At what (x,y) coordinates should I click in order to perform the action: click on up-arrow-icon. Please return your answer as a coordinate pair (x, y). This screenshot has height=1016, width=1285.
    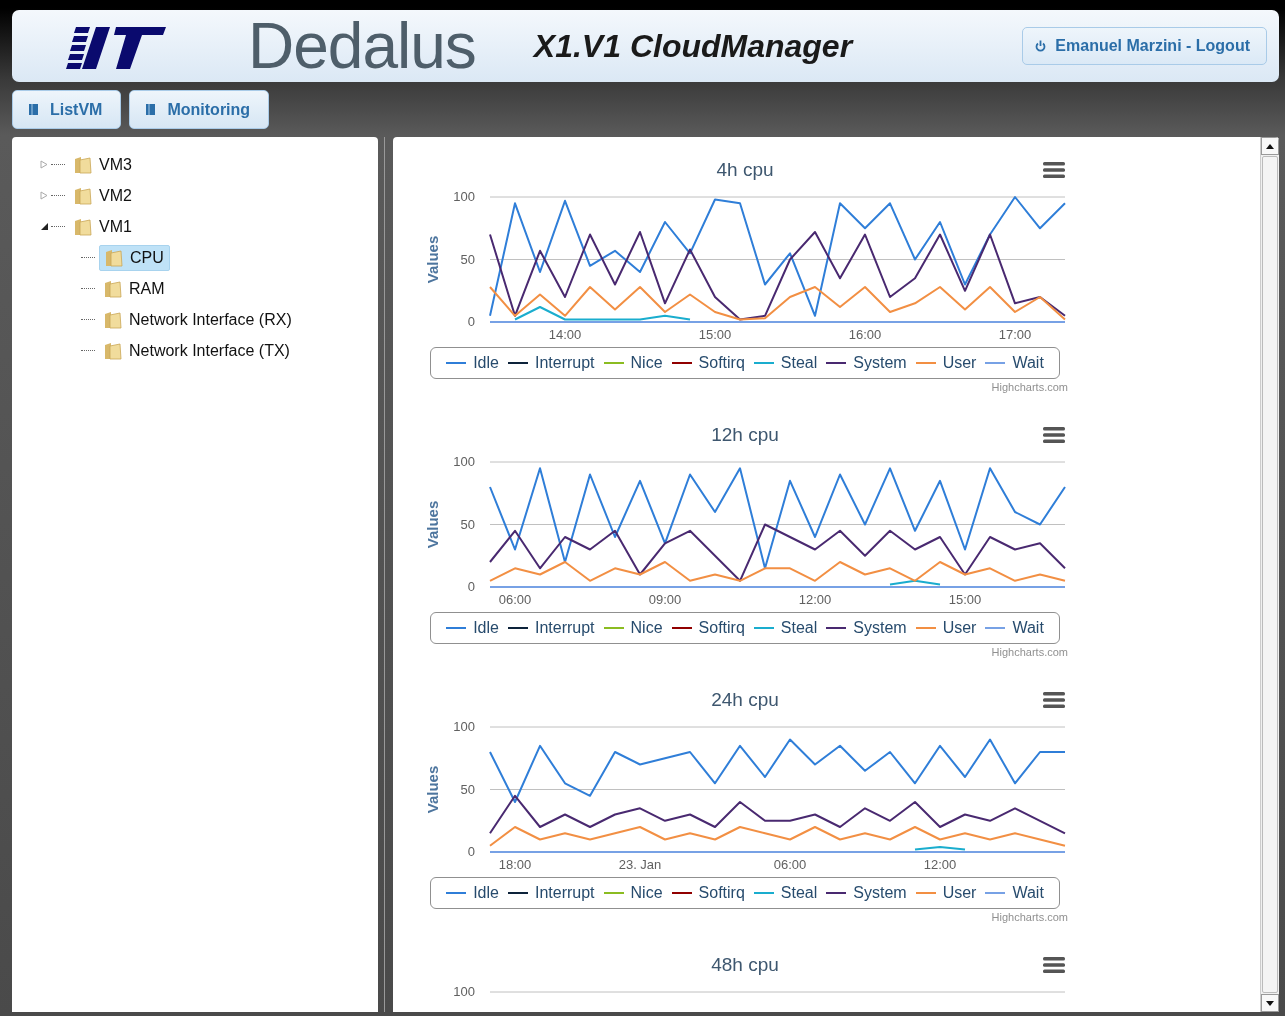
    Looking at the image, I should click on (1270, 146).